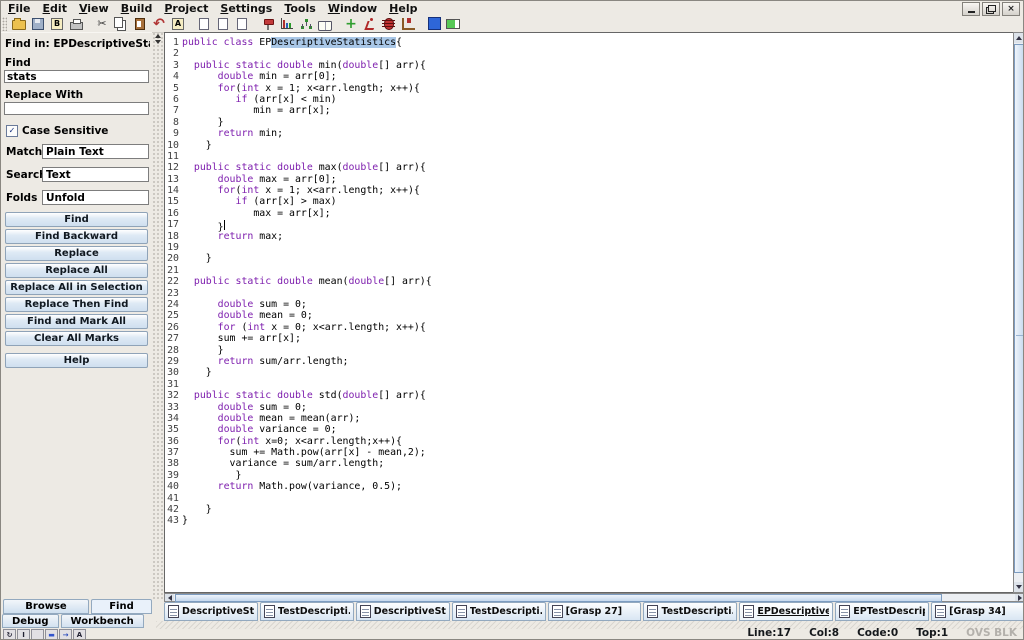 Image resolution: width=1024 pixels, height=640 pixels. Describe the element at coordinates (176, 42) in the screenshot. I see `line-number: 1` at that location.